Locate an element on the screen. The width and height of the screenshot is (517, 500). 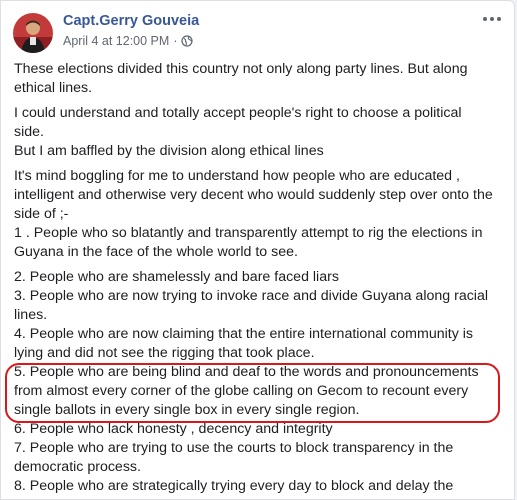
more-options-icon is located at coordinates (492, 19).